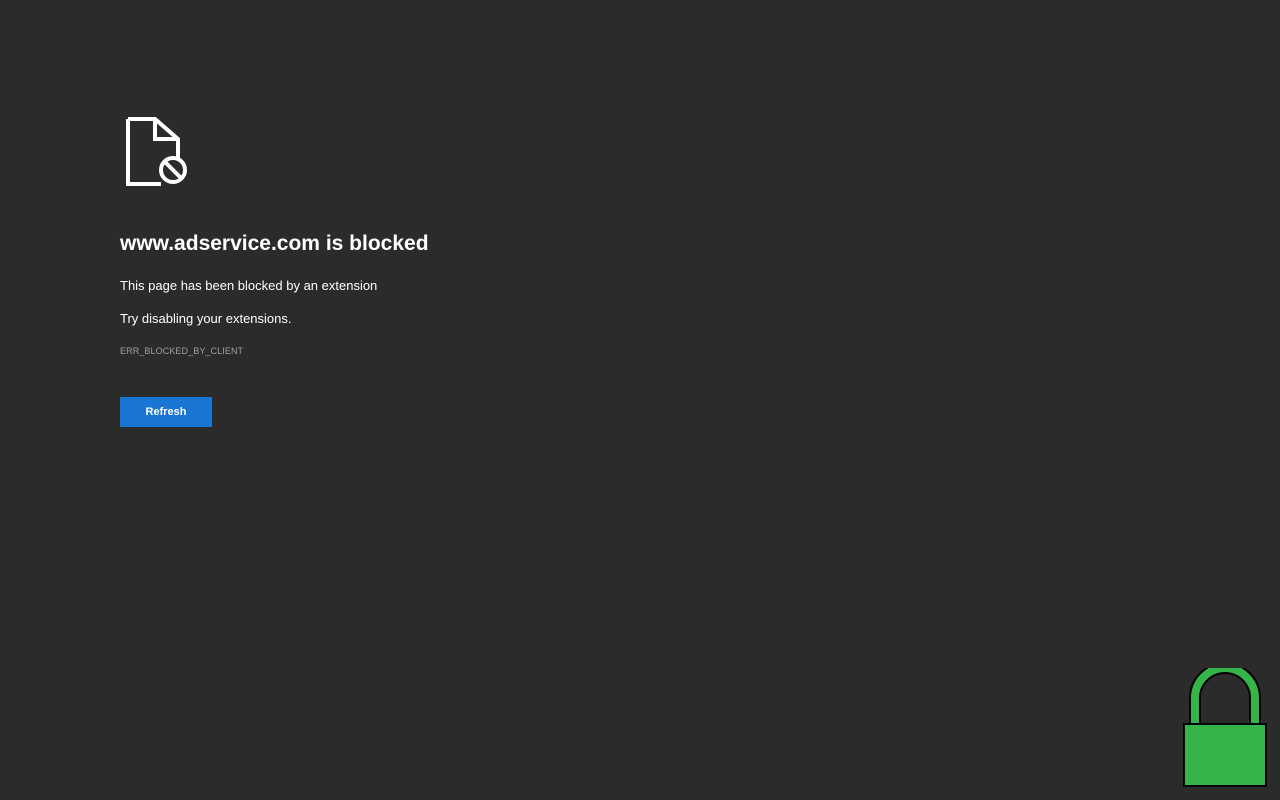  What do you see at coordinates (274, 243) in the screenshot?
I see `page-title: www.adservice.com is blocked` at bounding box center [274, 243].